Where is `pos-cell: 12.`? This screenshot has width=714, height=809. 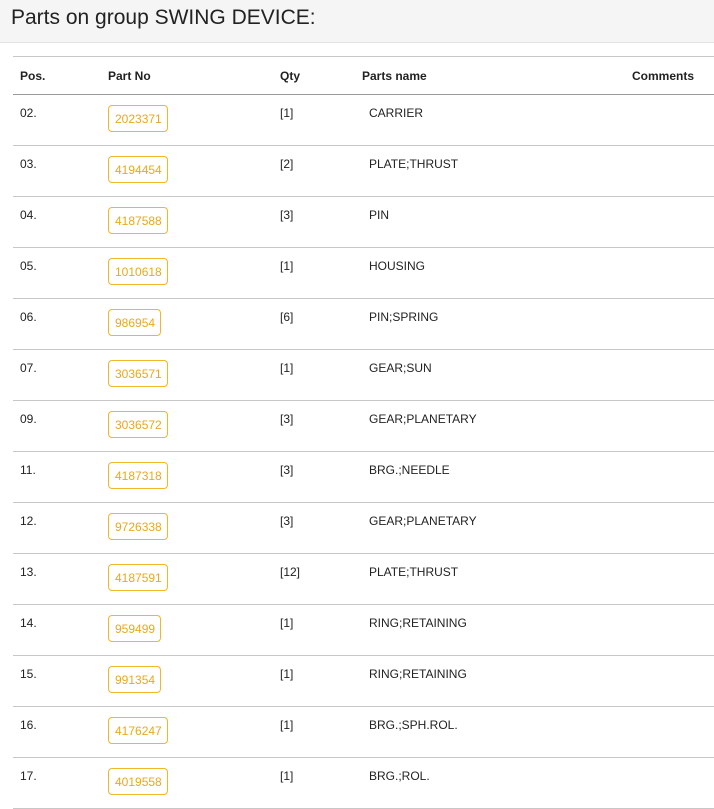
pos-cell: 12. is located at coordinates (28, 521).